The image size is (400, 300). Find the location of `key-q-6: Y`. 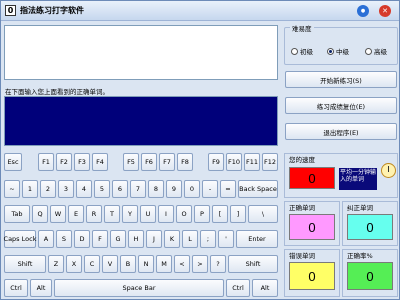

key-q-6: Y is located at coordinates (130, 214).